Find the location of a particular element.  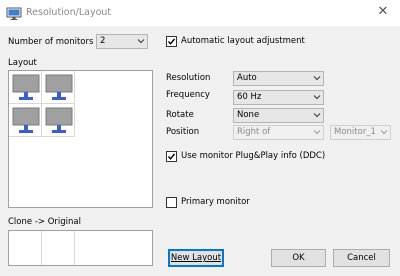

frequency-label: Frequency is located at coordinates (188, 95).